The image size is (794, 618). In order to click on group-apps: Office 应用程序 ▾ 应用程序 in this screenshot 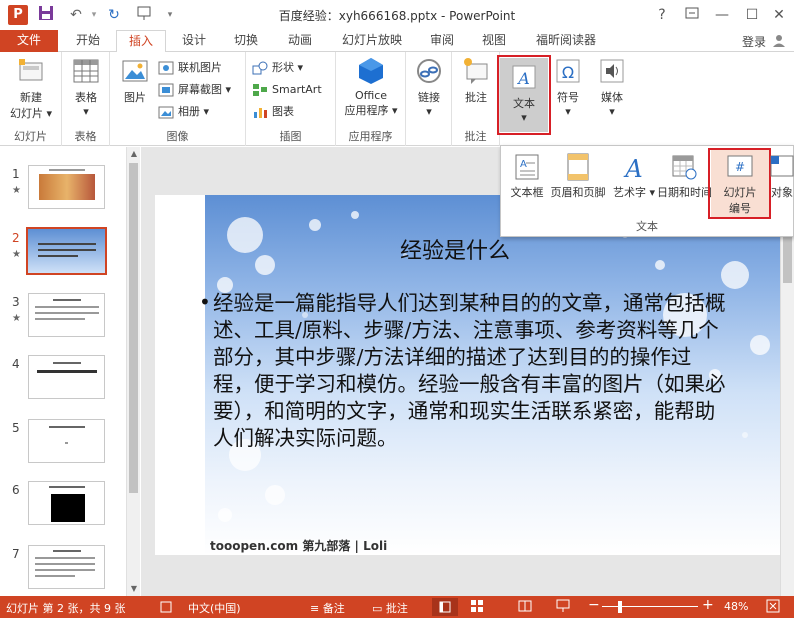, I will do `click(371, 99)`.